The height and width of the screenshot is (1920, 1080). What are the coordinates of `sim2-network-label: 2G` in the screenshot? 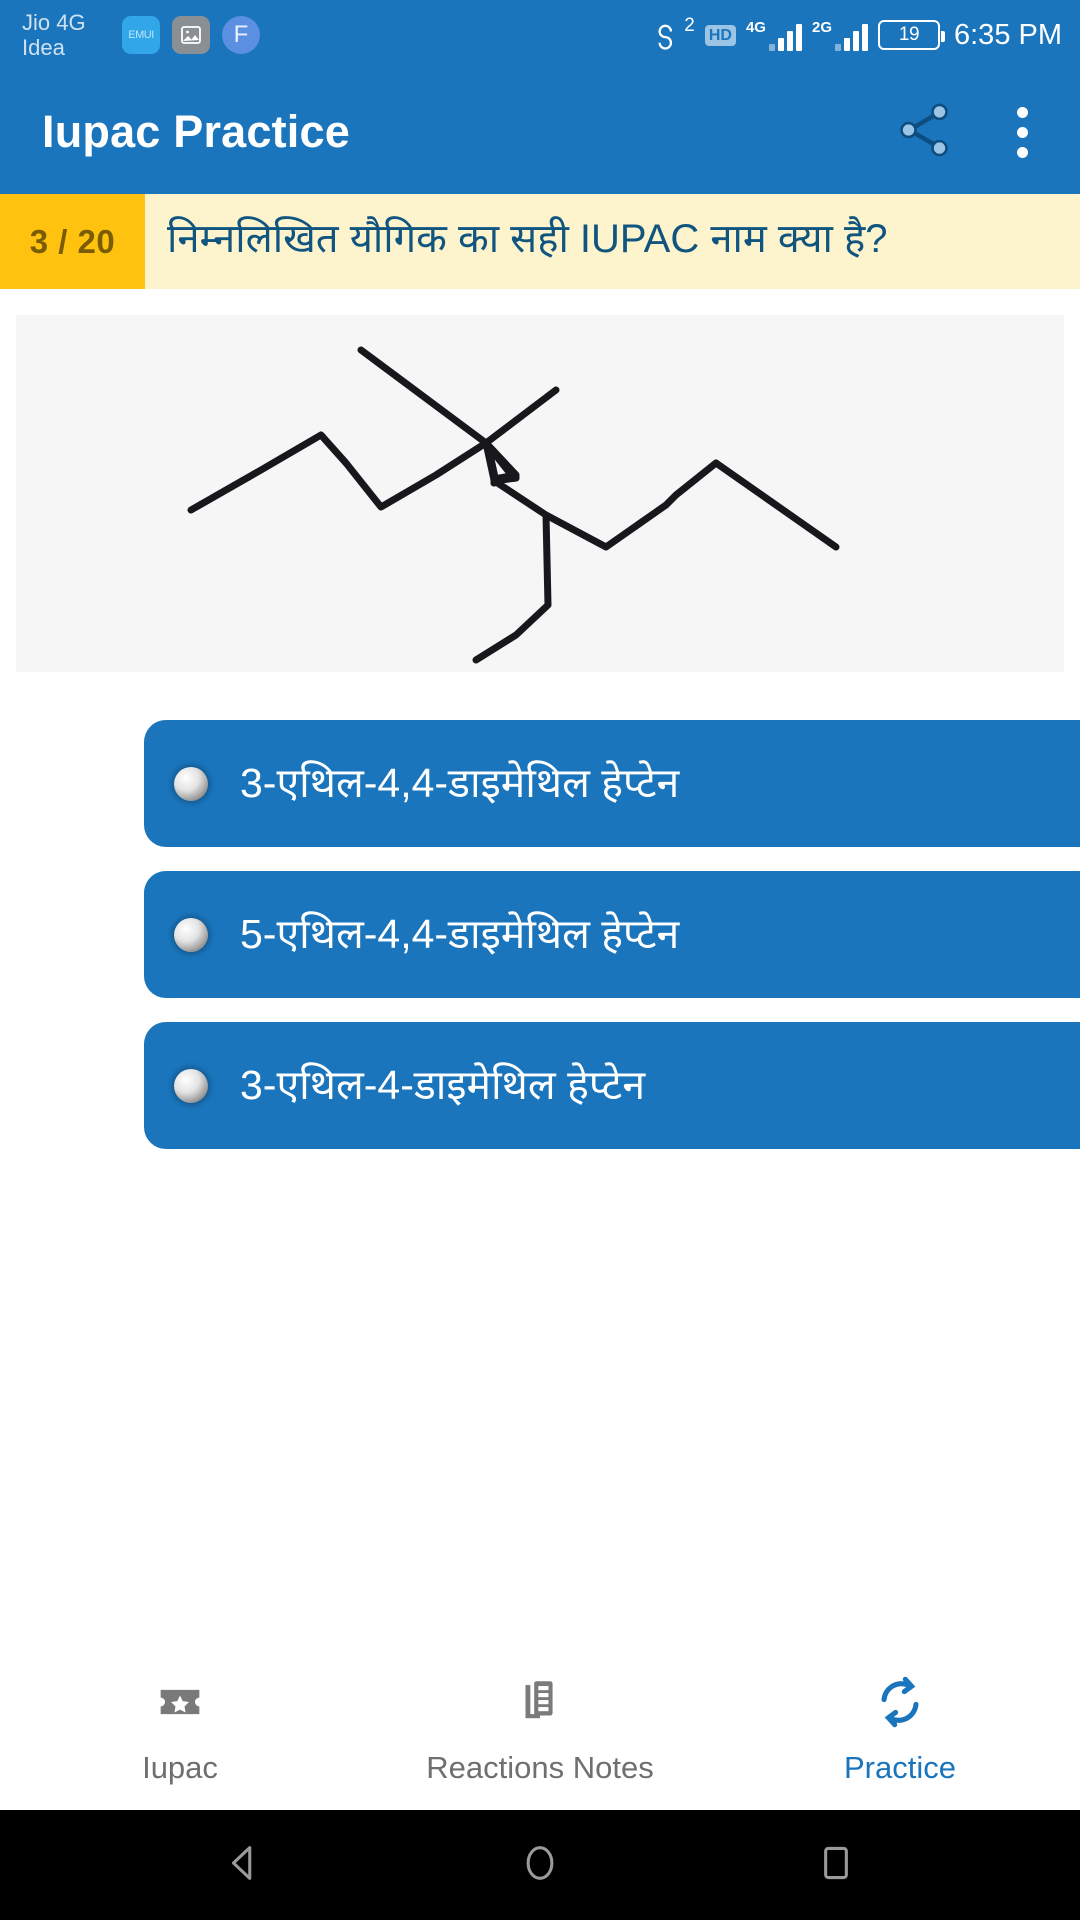 It's located at (821, 27).